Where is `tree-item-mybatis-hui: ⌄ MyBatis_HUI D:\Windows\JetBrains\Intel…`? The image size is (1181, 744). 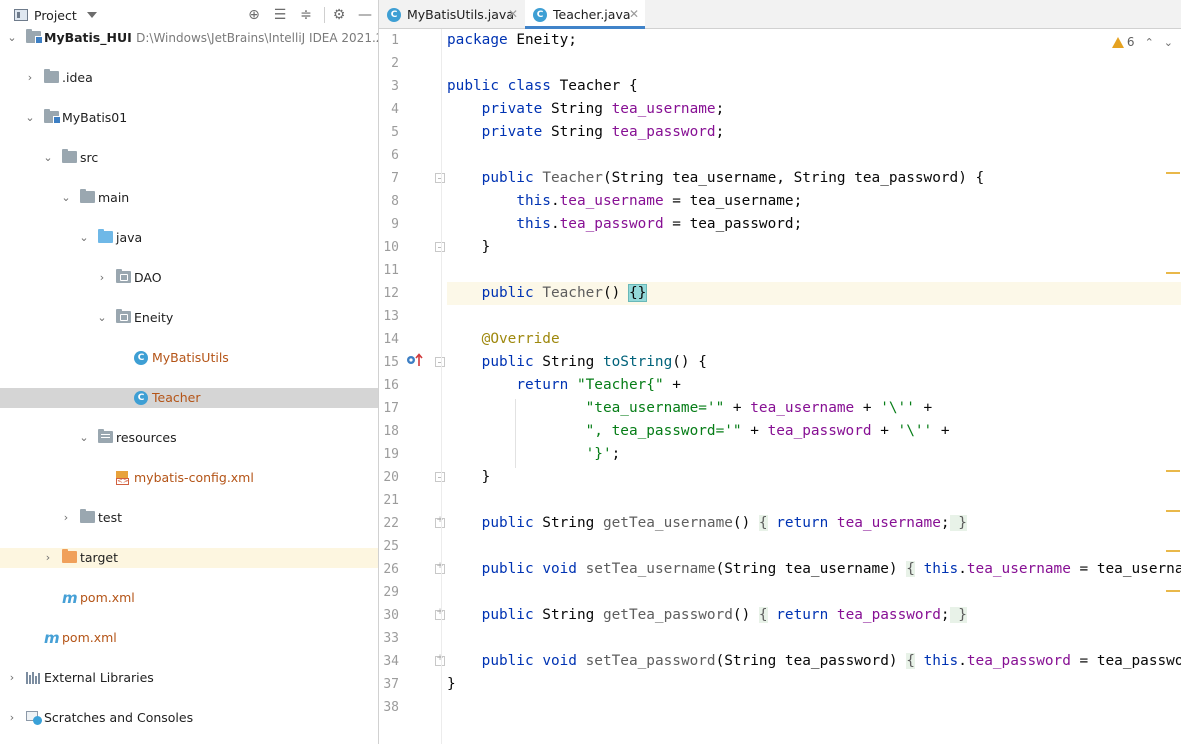
tree-item-mybatis-hui: ⌄ MyBatis_HUI D:\Windows\JetBrains\Intel… is located at coordinates (189, 38).